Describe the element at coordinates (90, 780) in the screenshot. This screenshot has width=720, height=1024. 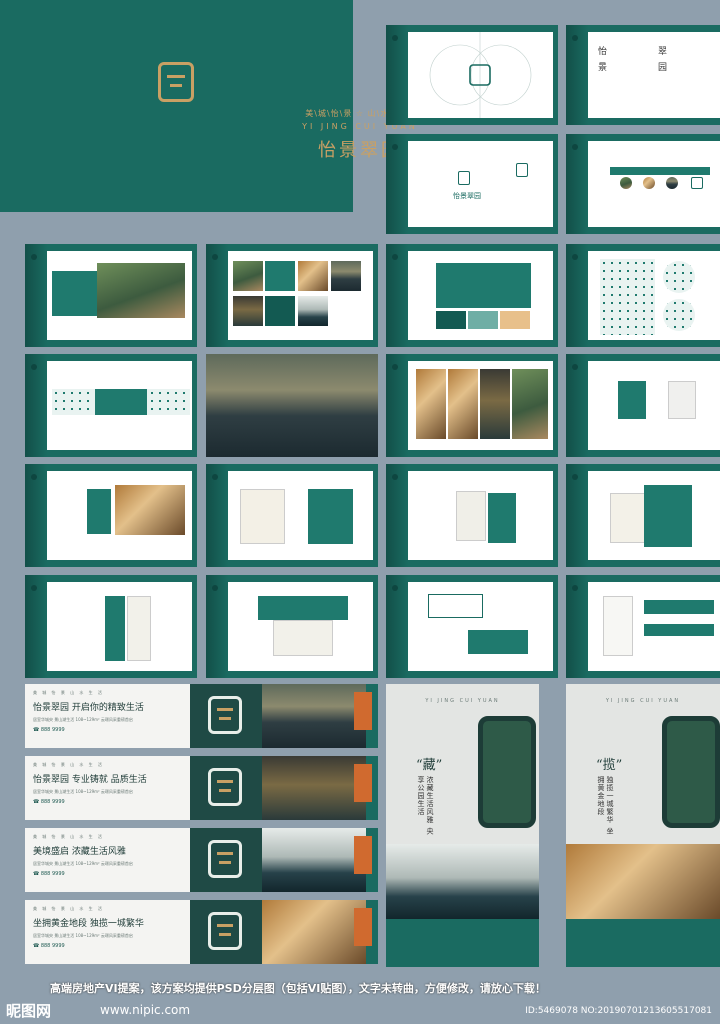
I see `banner-headline: 怡景翠园 专业铸就 品质生活` at that location.